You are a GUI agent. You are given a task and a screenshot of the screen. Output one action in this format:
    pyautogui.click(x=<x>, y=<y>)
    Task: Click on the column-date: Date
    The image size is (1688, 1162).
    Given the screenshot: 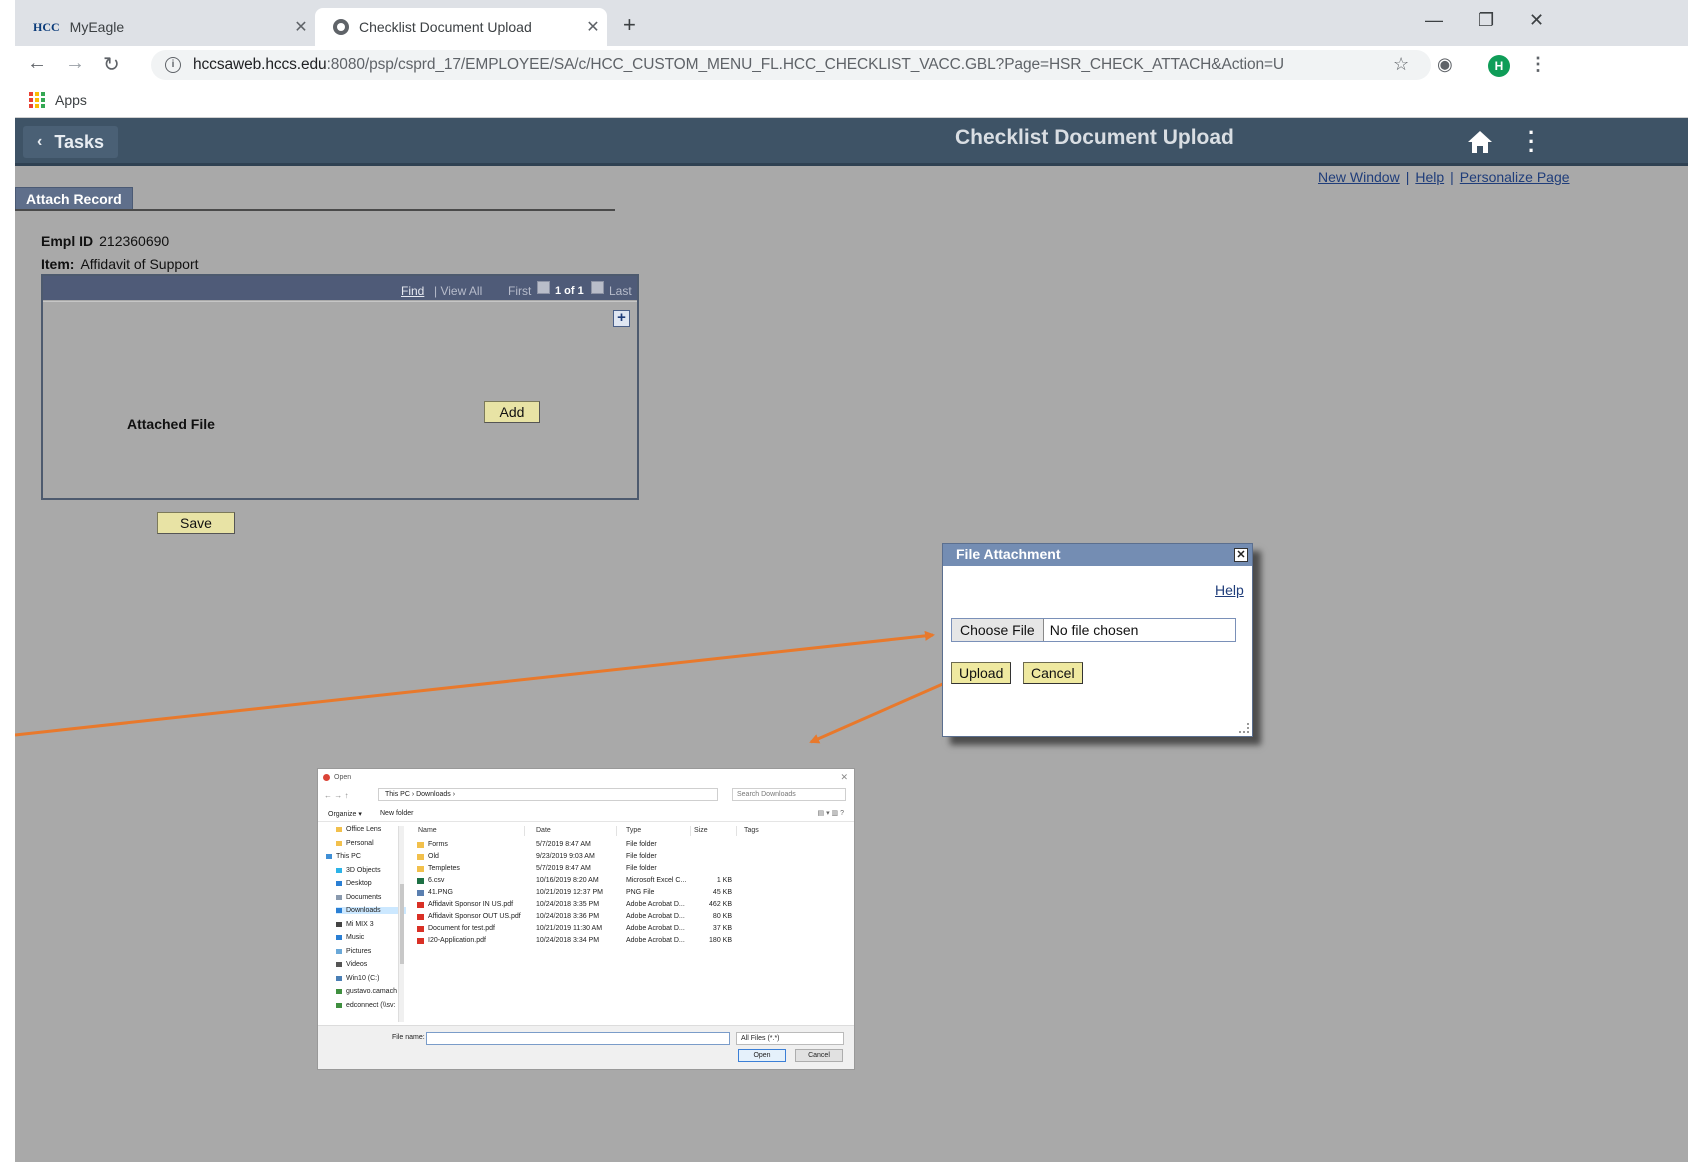 What is the action you would take?
    pyautogui.click(x=543, y=830)
    